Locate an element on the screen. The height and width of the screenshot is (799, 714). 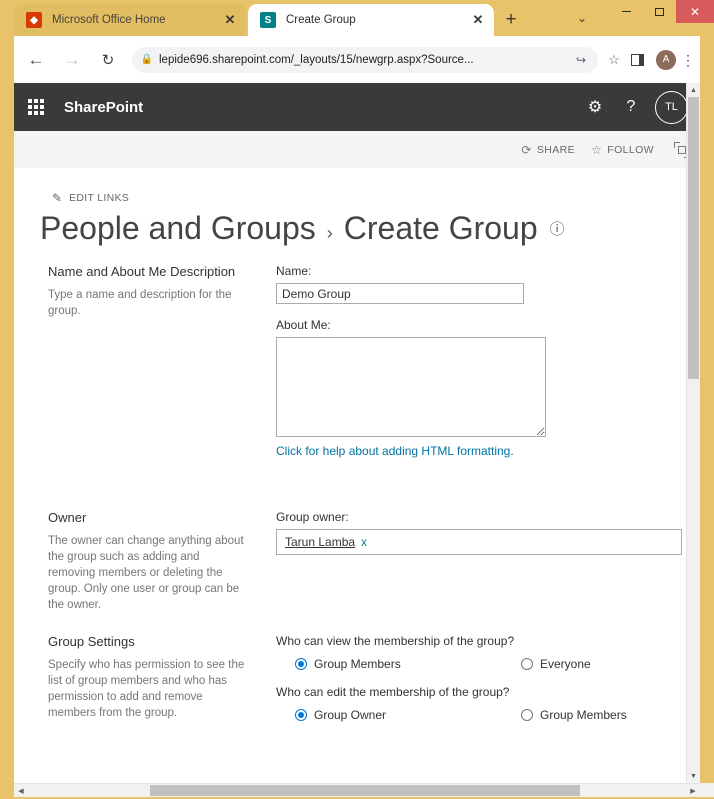
gear-icon: ⚙ is located at coordinates (595, 107).